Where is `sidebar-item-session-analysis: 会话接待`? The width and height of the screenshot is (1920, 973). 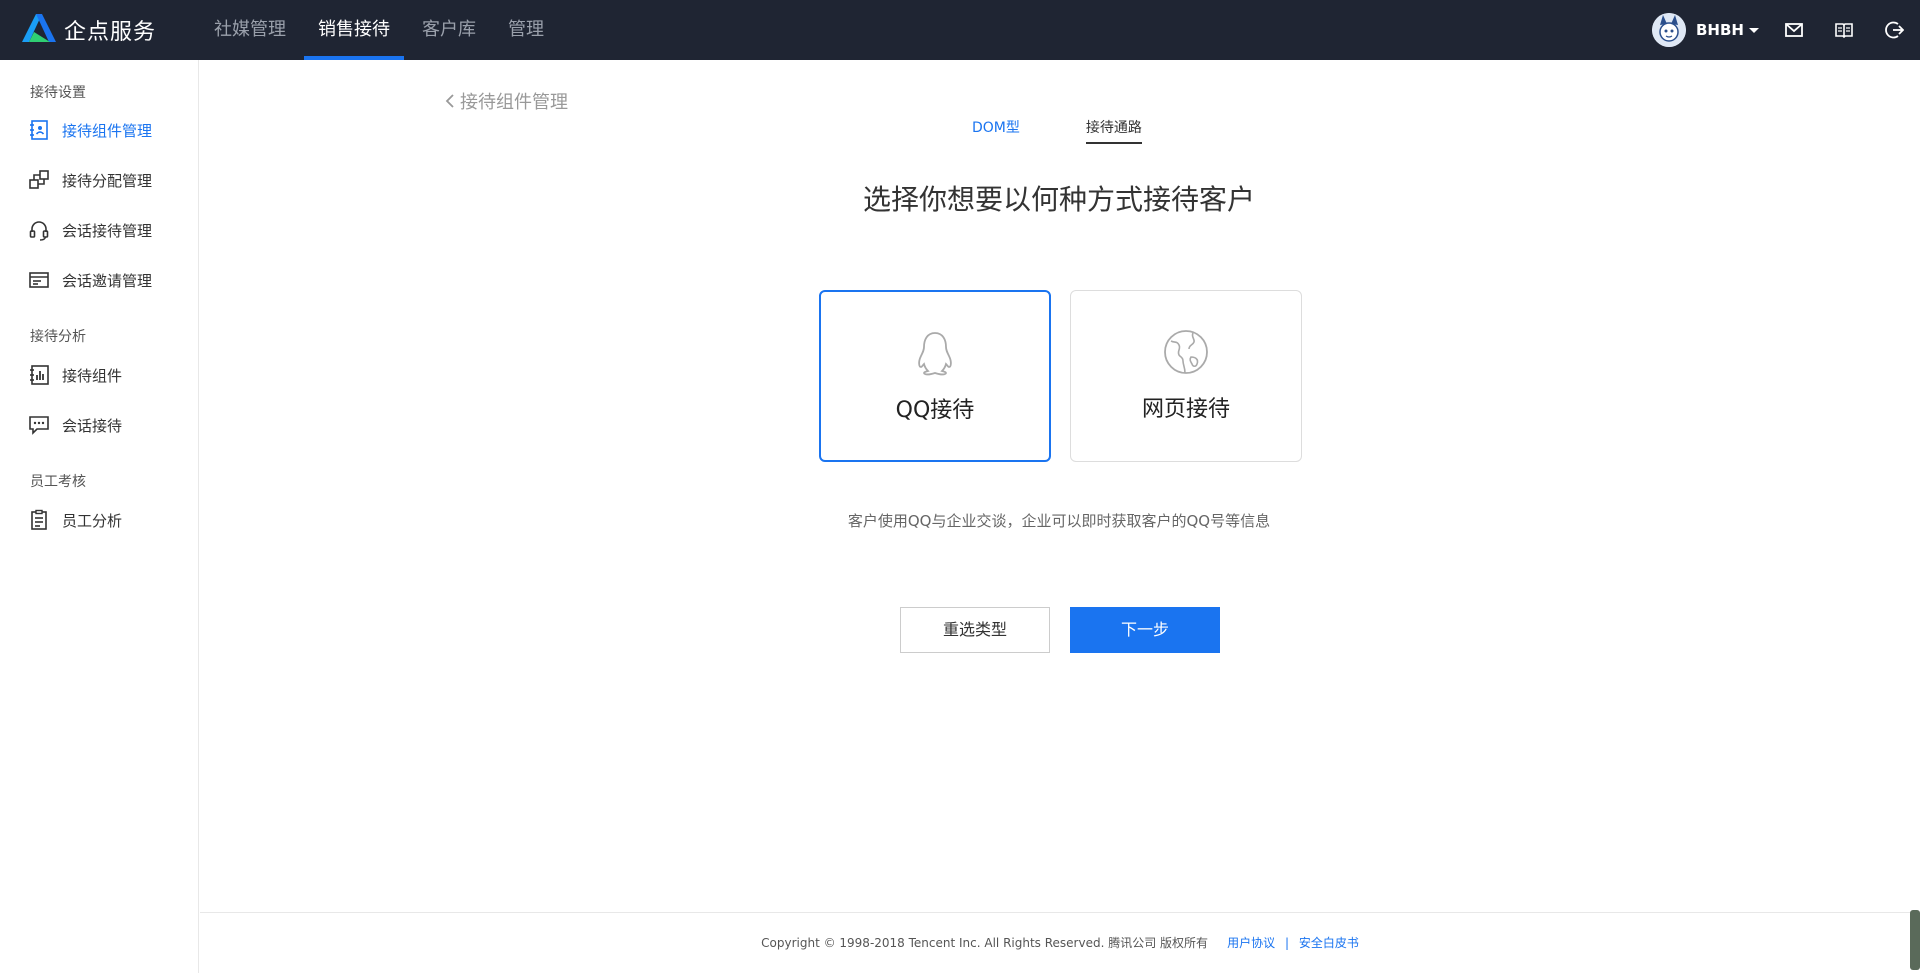
sidebar-item-session-analysis: 会话接待 is located at coordinates (75, 425).